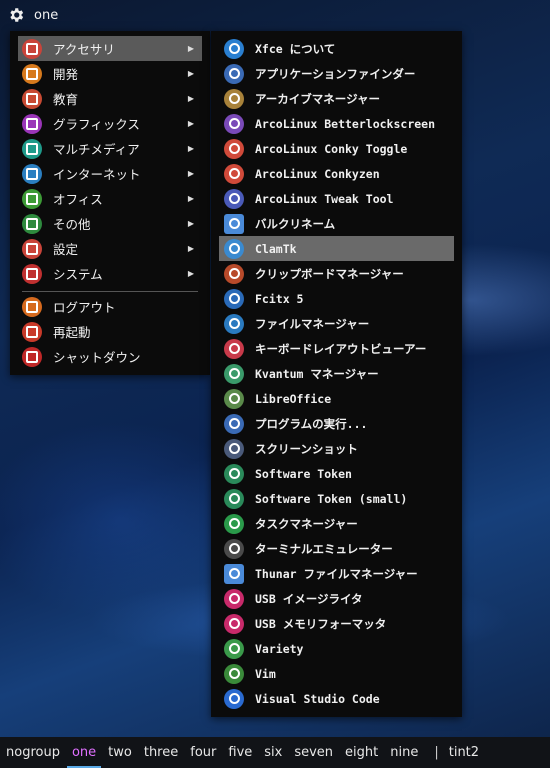 Image resolution: width=550 pixels, height=768 pixels. Describe the element at coordinates (234, 673) in the screenshot. I see `vim-icon` at that location.